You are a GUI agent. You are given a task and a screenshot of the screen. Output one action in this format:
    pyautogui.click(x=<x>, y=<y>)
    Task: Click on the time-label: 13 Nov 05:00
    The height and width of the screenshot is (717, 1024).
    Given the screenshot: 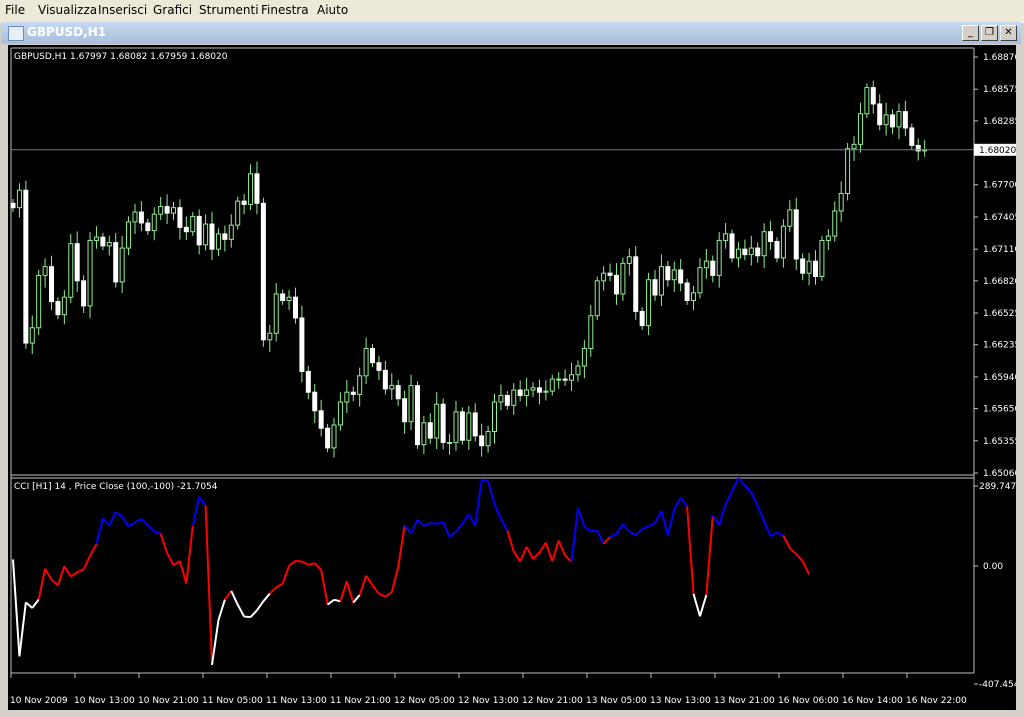 What is the action you would take?
    pyautogui.click(x=616, y=701)
    